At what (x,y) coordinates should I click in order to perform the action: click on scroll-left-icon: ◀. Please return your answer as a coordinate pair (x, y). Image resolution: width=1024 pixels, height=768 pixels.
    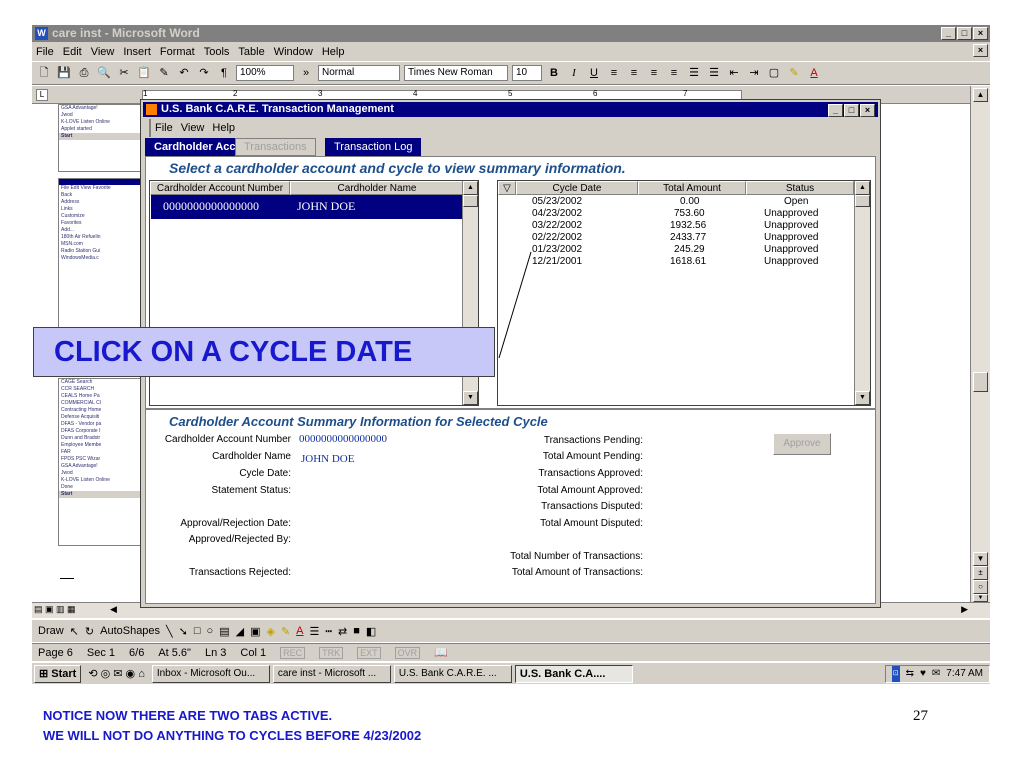
    Looking at the image, I should click on (113, 609).